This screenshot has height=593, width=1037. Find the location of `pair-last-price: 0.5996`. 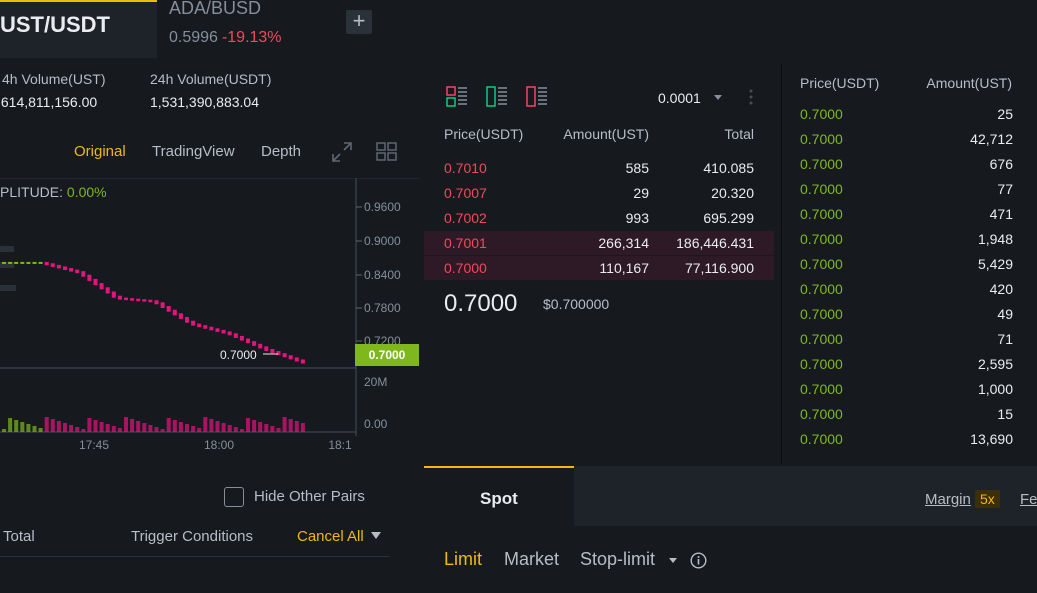

pair-last-price: 0.5996 is located at coordinates (193, 37).